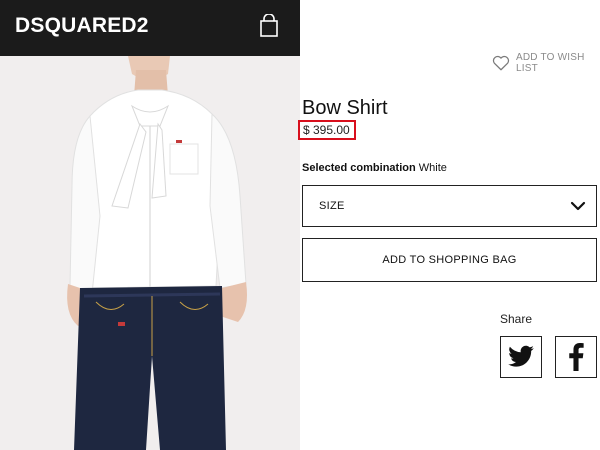  Describe the element at coordinates (449, 206) in the screenshot. I see `size-select: SIZE` at that location.